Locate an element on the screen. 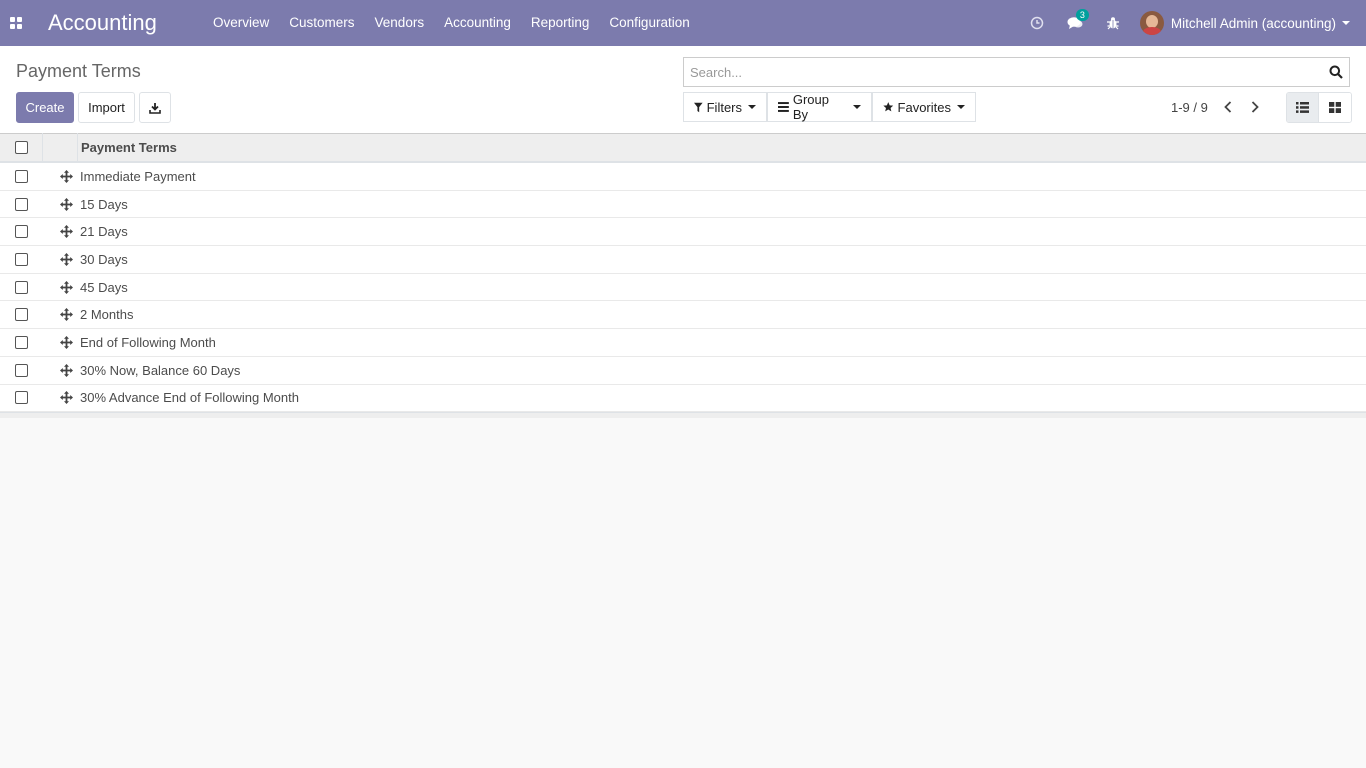 Image resolution: width=1366 pixels, height=768 pixels. payment-term-name: 30% Advance End of Following Month is located at coordinates (189, 398).